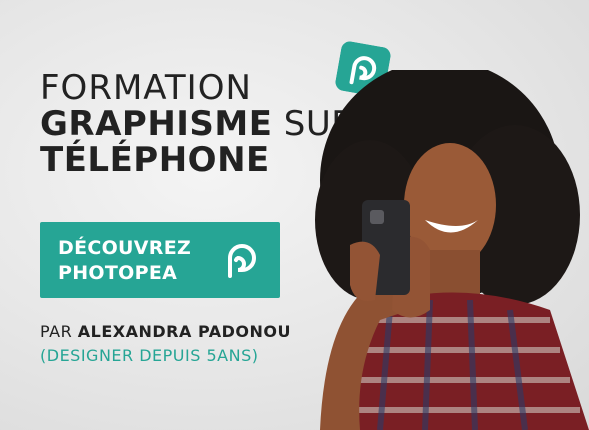 The height and width of the screenshot is (430, 589). Describe the element at coordinates (149, 355) in the screenshot. I see `author-experience: (DESIGNER DEPUIS 5ANS)` at that location.